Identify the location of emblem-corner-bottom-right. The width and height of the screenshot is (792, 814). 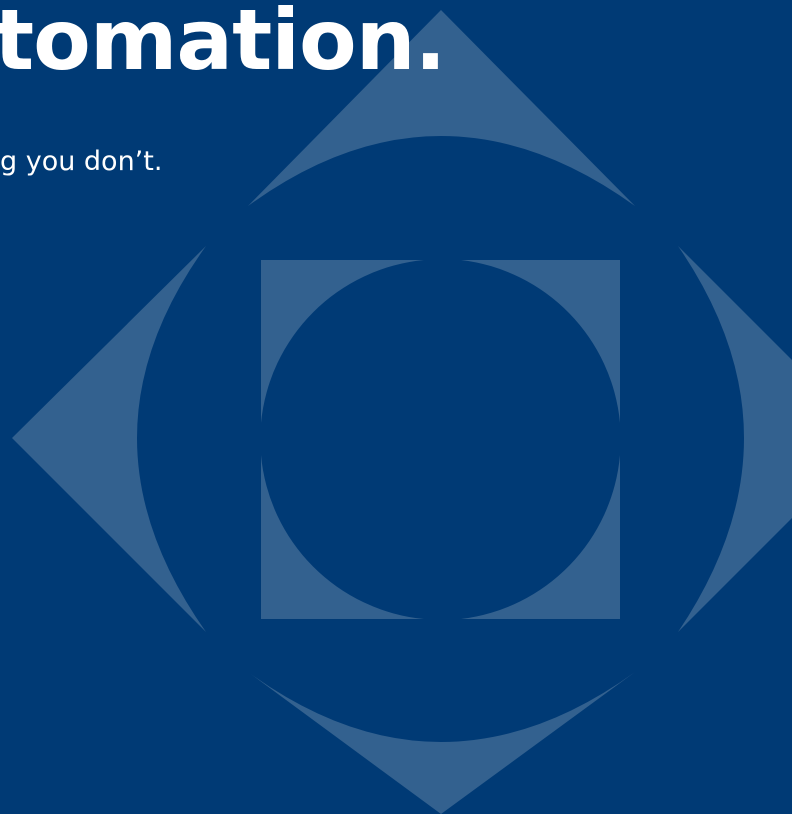
(540, 537).